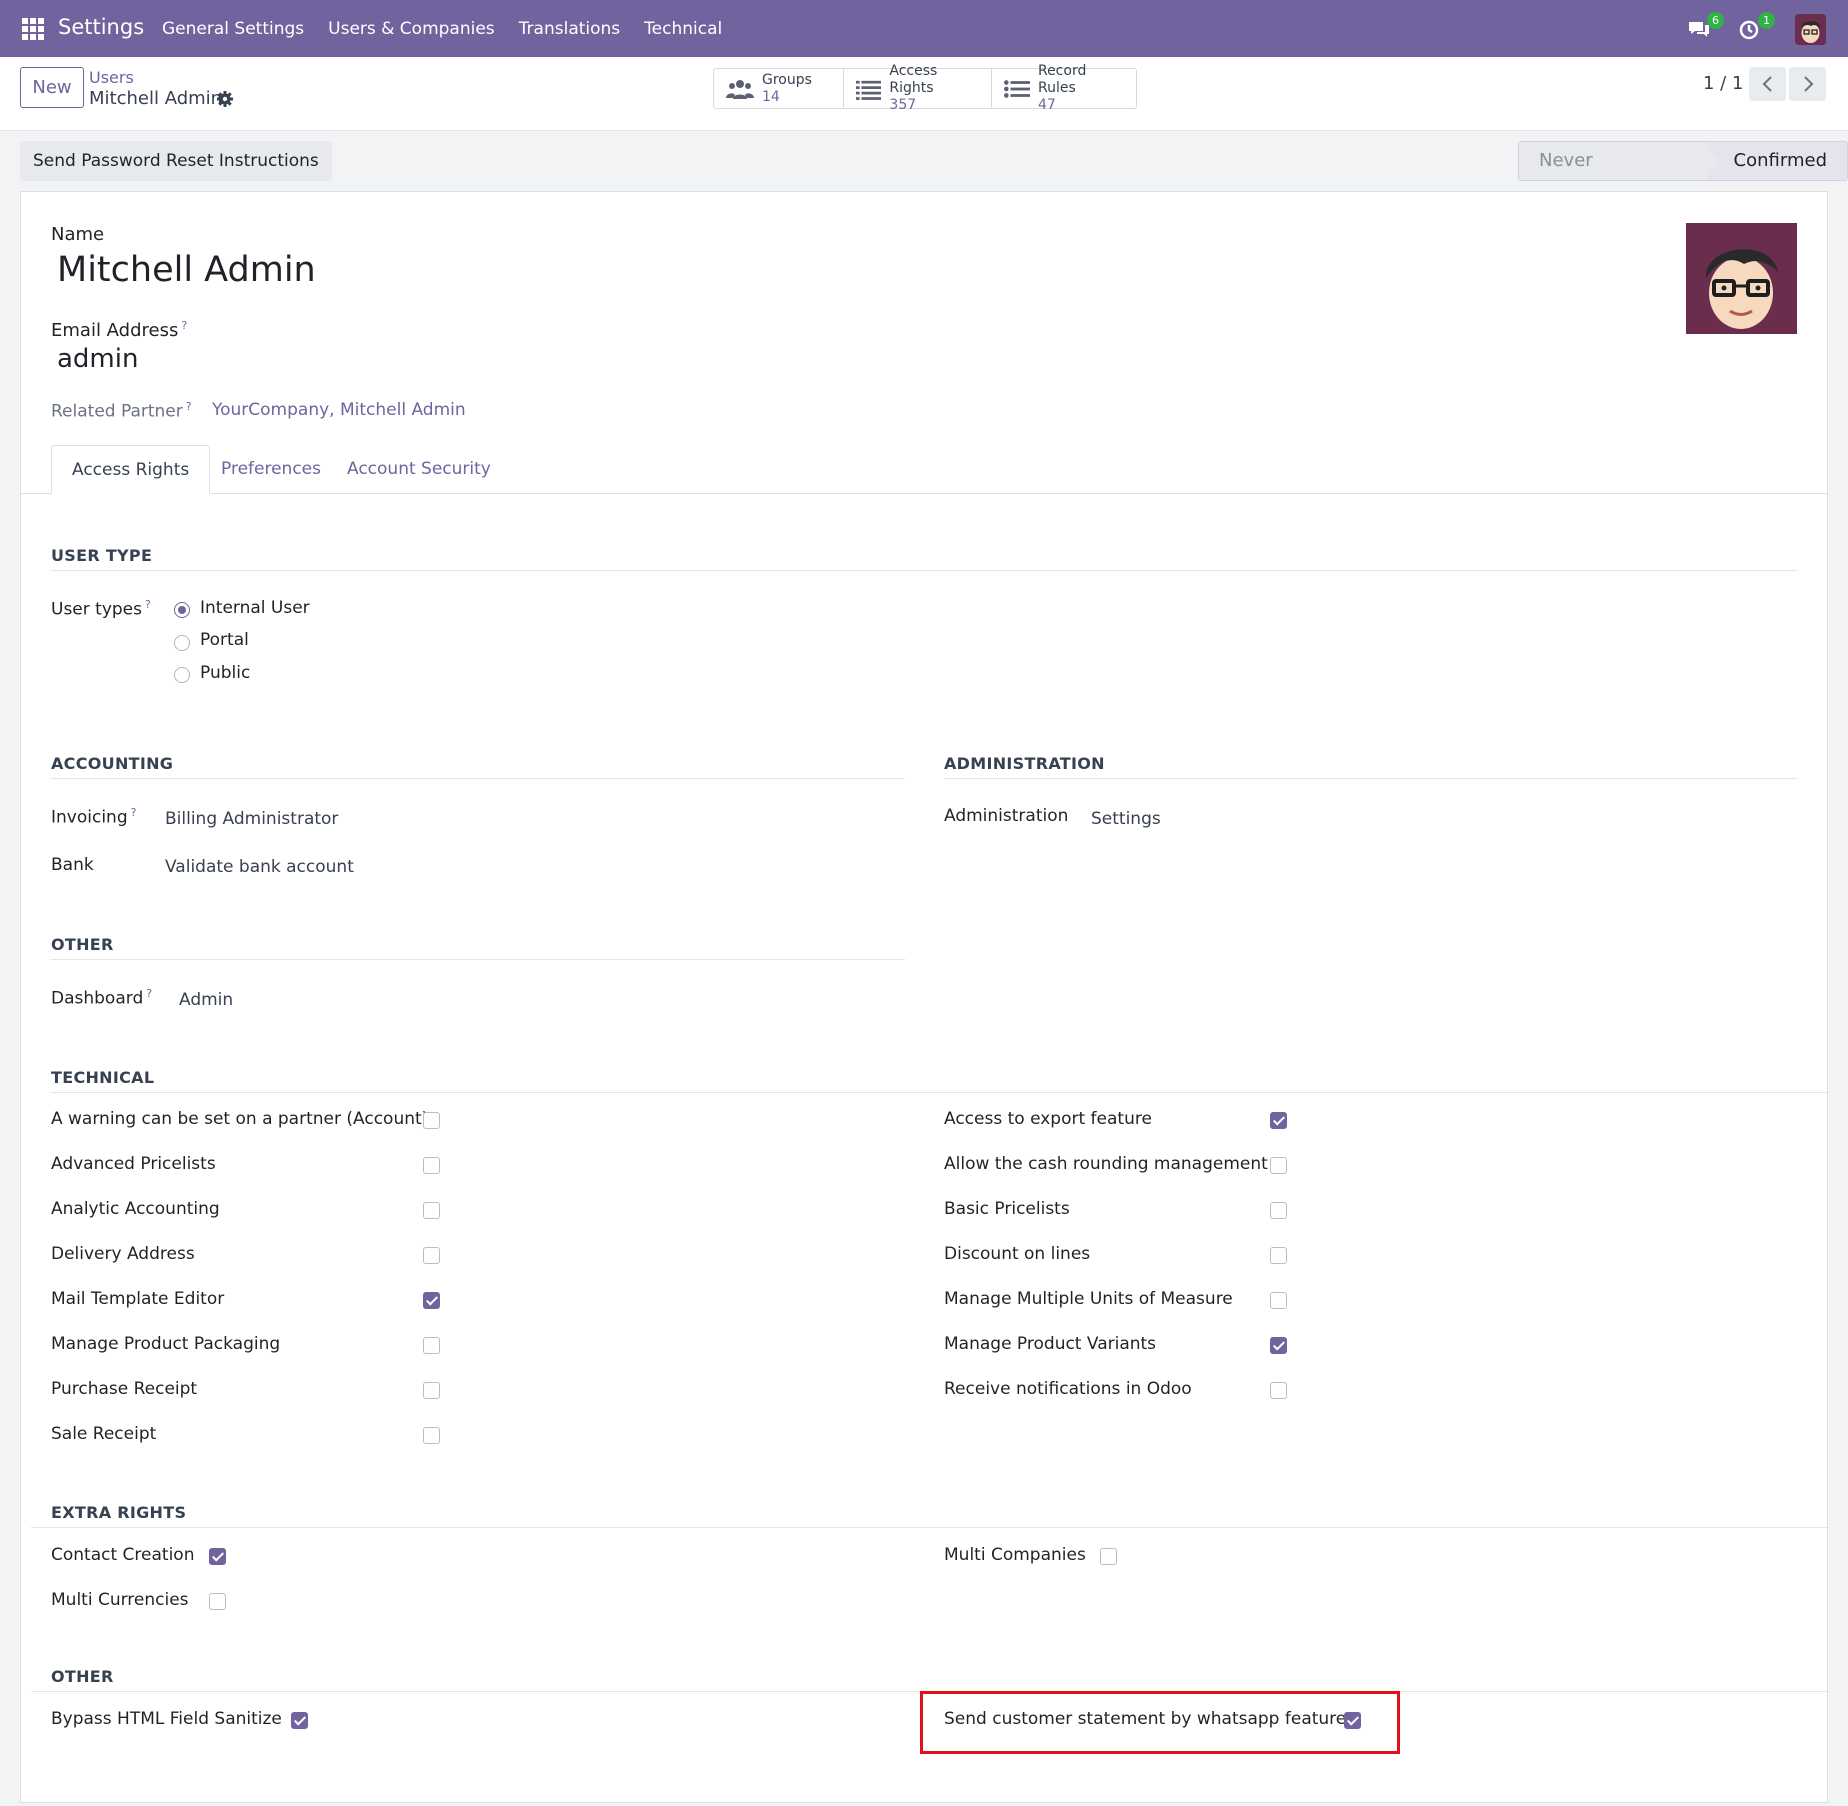  Describe the element at coordinates (255, 608) in the screenshot. I see `radio-internal-user-label: Internal User` at that location.